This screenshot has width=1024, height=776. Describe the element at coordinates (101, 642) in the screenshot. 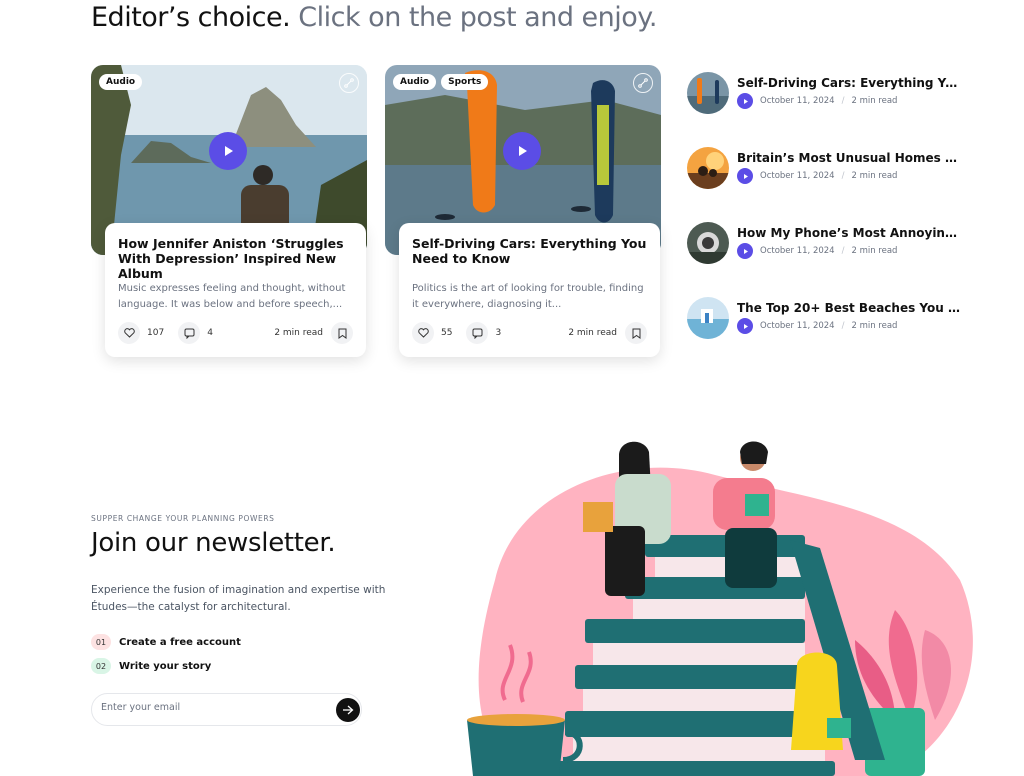

I see `step-number: 01` at that location.